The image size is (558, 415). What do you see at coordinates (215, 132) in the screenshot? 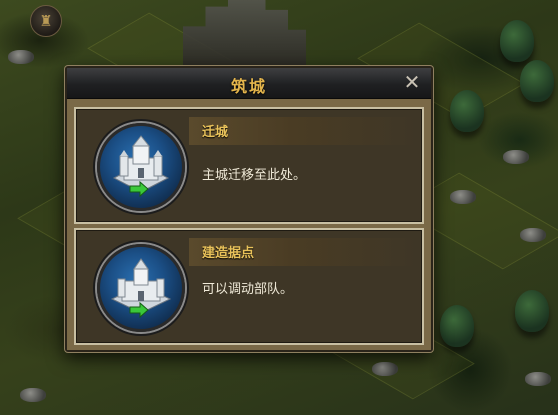
I see `option-title: 迁城` at bounding box center [215, 132].